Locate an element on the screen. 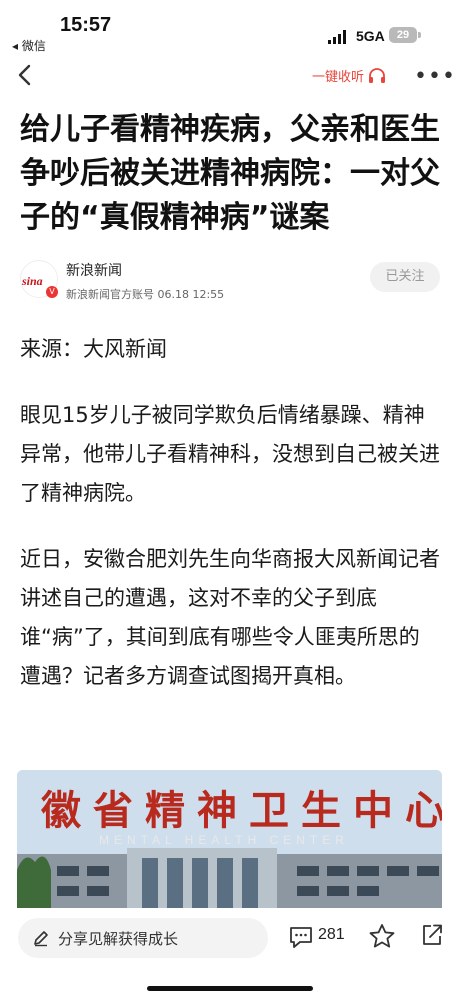 The width and height of the screenshot is (459, 1000). comment-placeholder: 分享见解获得成长 is located at coordinates (118, 939).